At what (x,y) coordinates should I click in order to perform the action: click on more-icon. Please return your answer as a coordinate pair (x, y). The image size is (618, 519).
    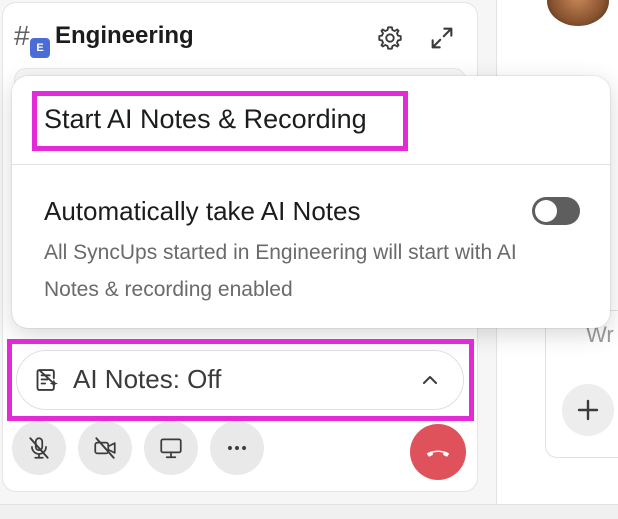
    Looking at the image, I should click on (237, 448).